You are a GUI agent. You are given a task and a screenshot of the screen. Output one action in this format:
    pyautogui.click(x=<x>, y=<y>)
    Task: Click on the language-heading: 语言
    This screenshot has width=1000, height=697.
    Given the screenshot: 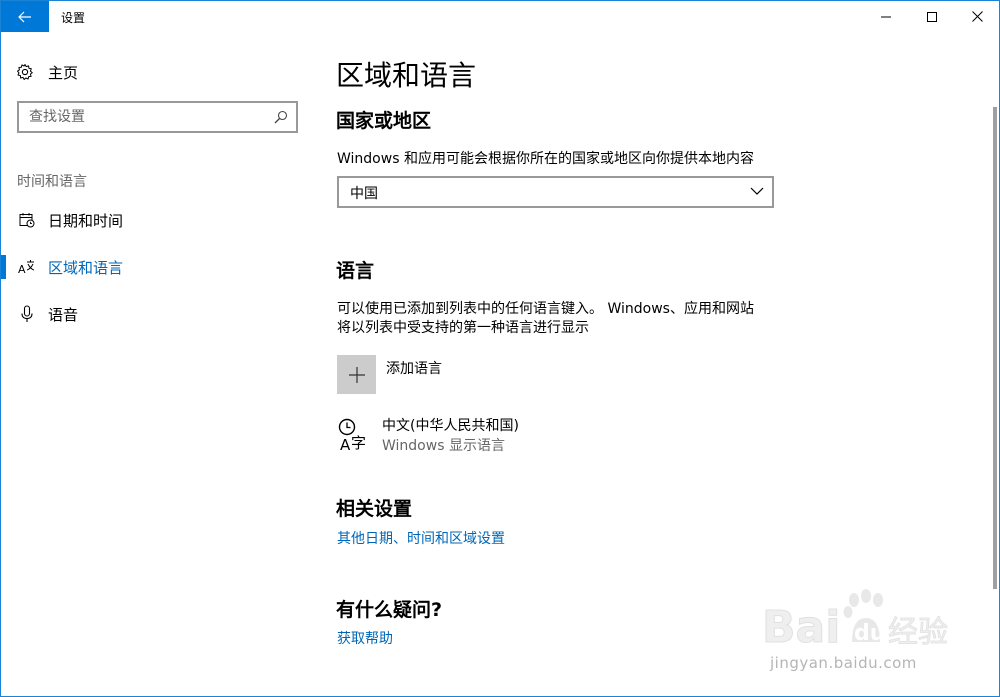 What is the action you would take?
    pyautogui.click(x=355, y=271)
    